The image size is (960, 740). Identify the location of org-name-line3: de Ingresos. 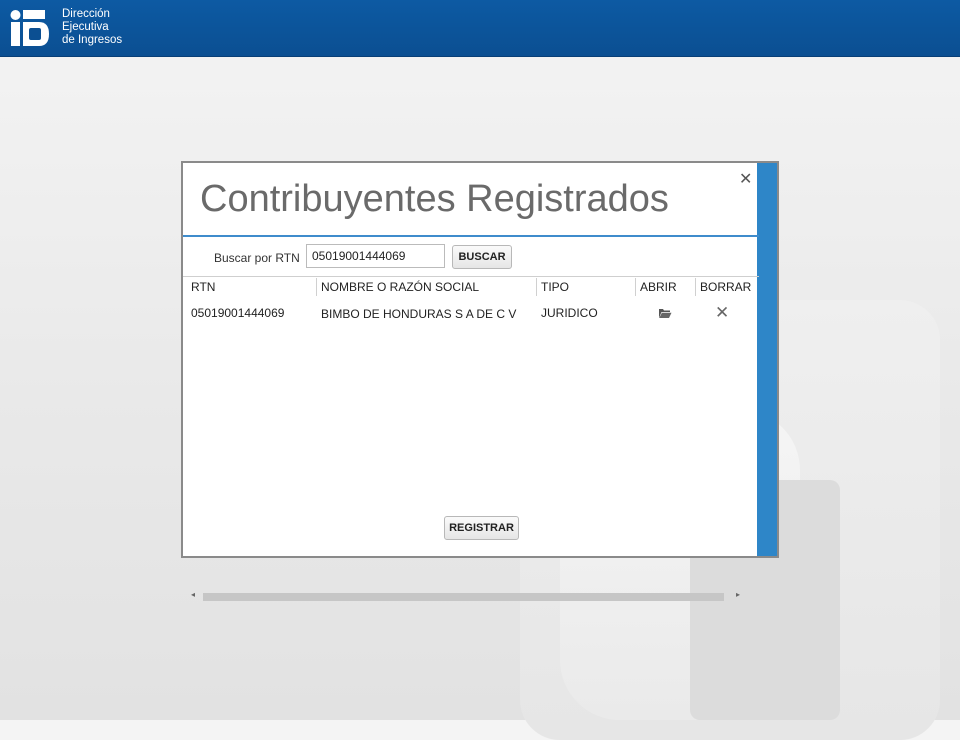
(92, 40).